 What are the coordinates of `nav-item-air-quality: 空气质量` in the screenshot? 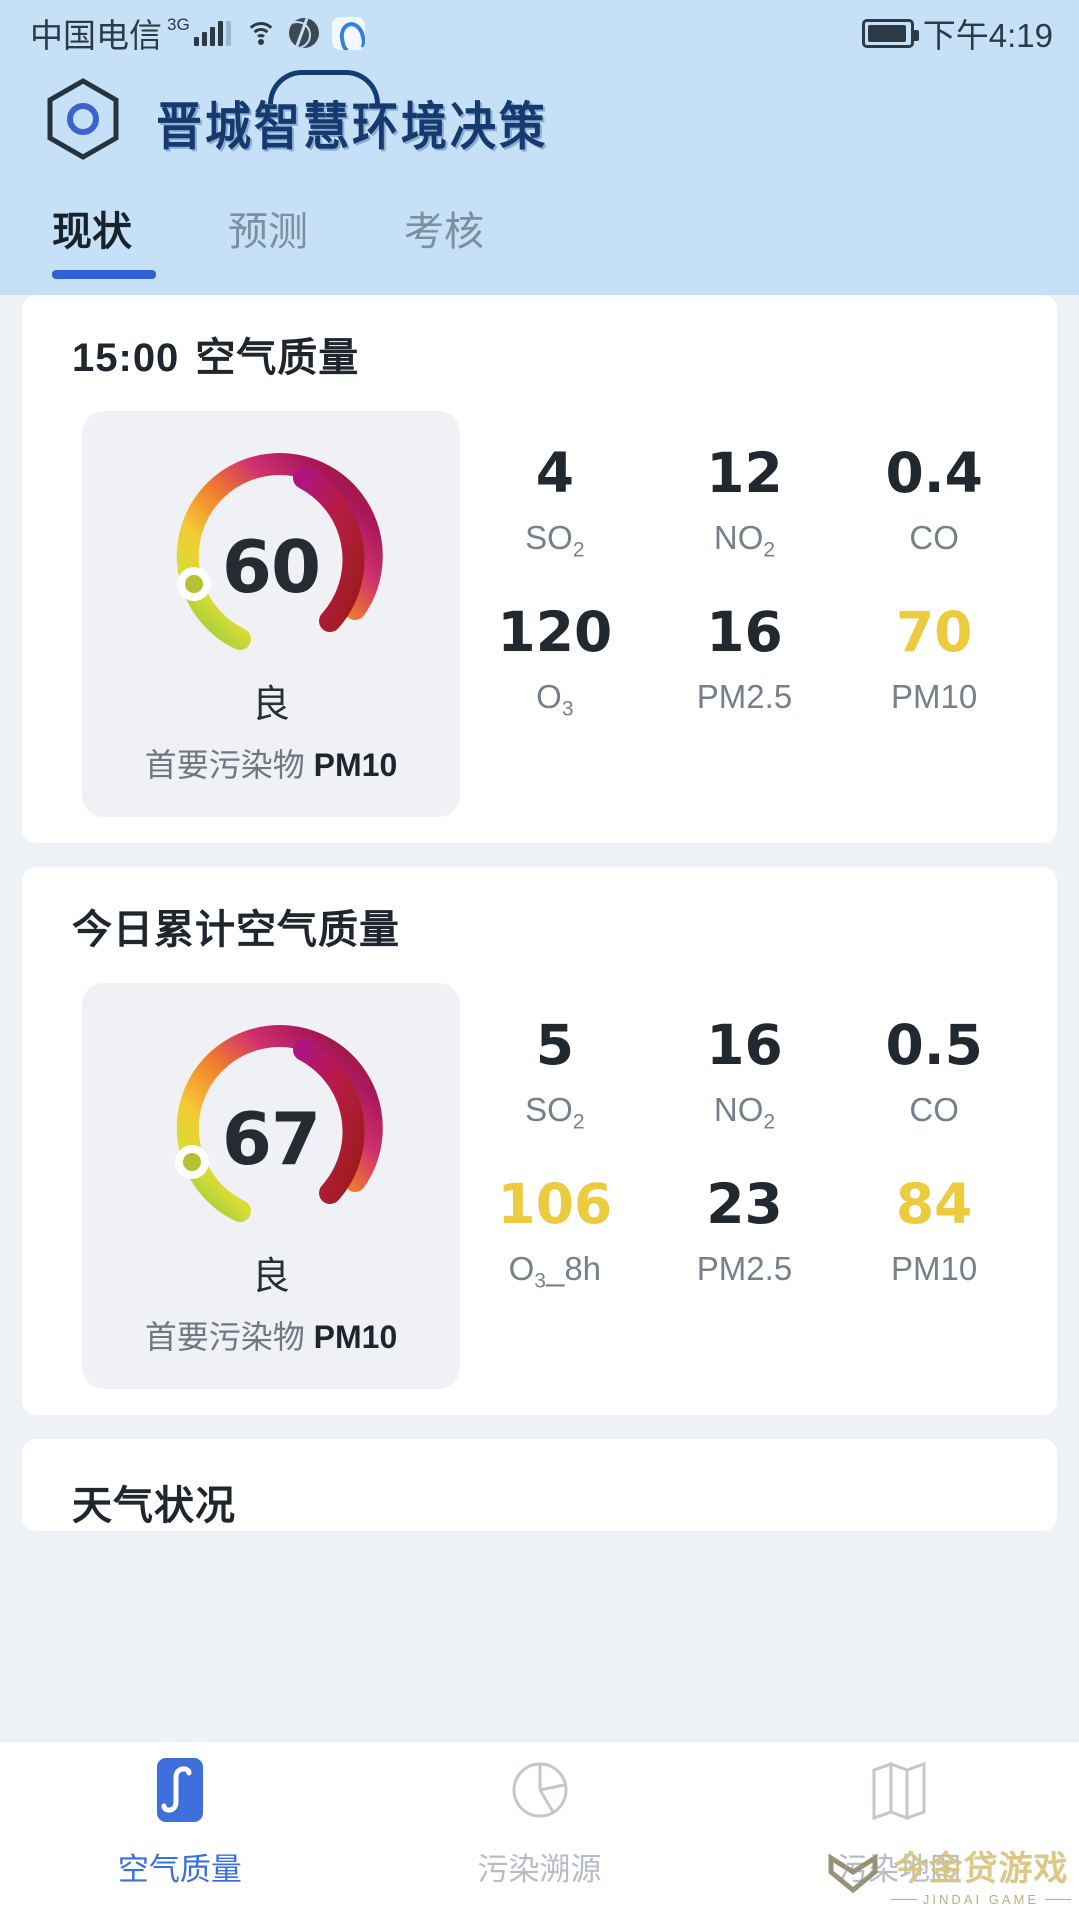 It's located at (180, 1830).